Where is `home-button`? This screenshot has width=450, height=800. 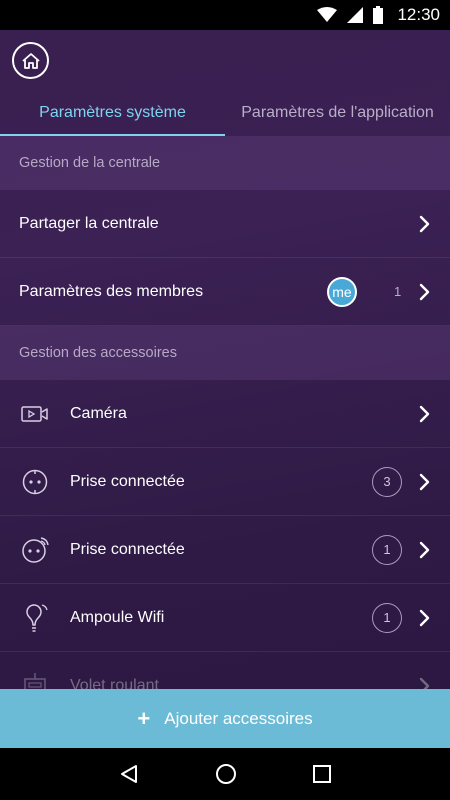 home-button is located at coordinates (30, 60).